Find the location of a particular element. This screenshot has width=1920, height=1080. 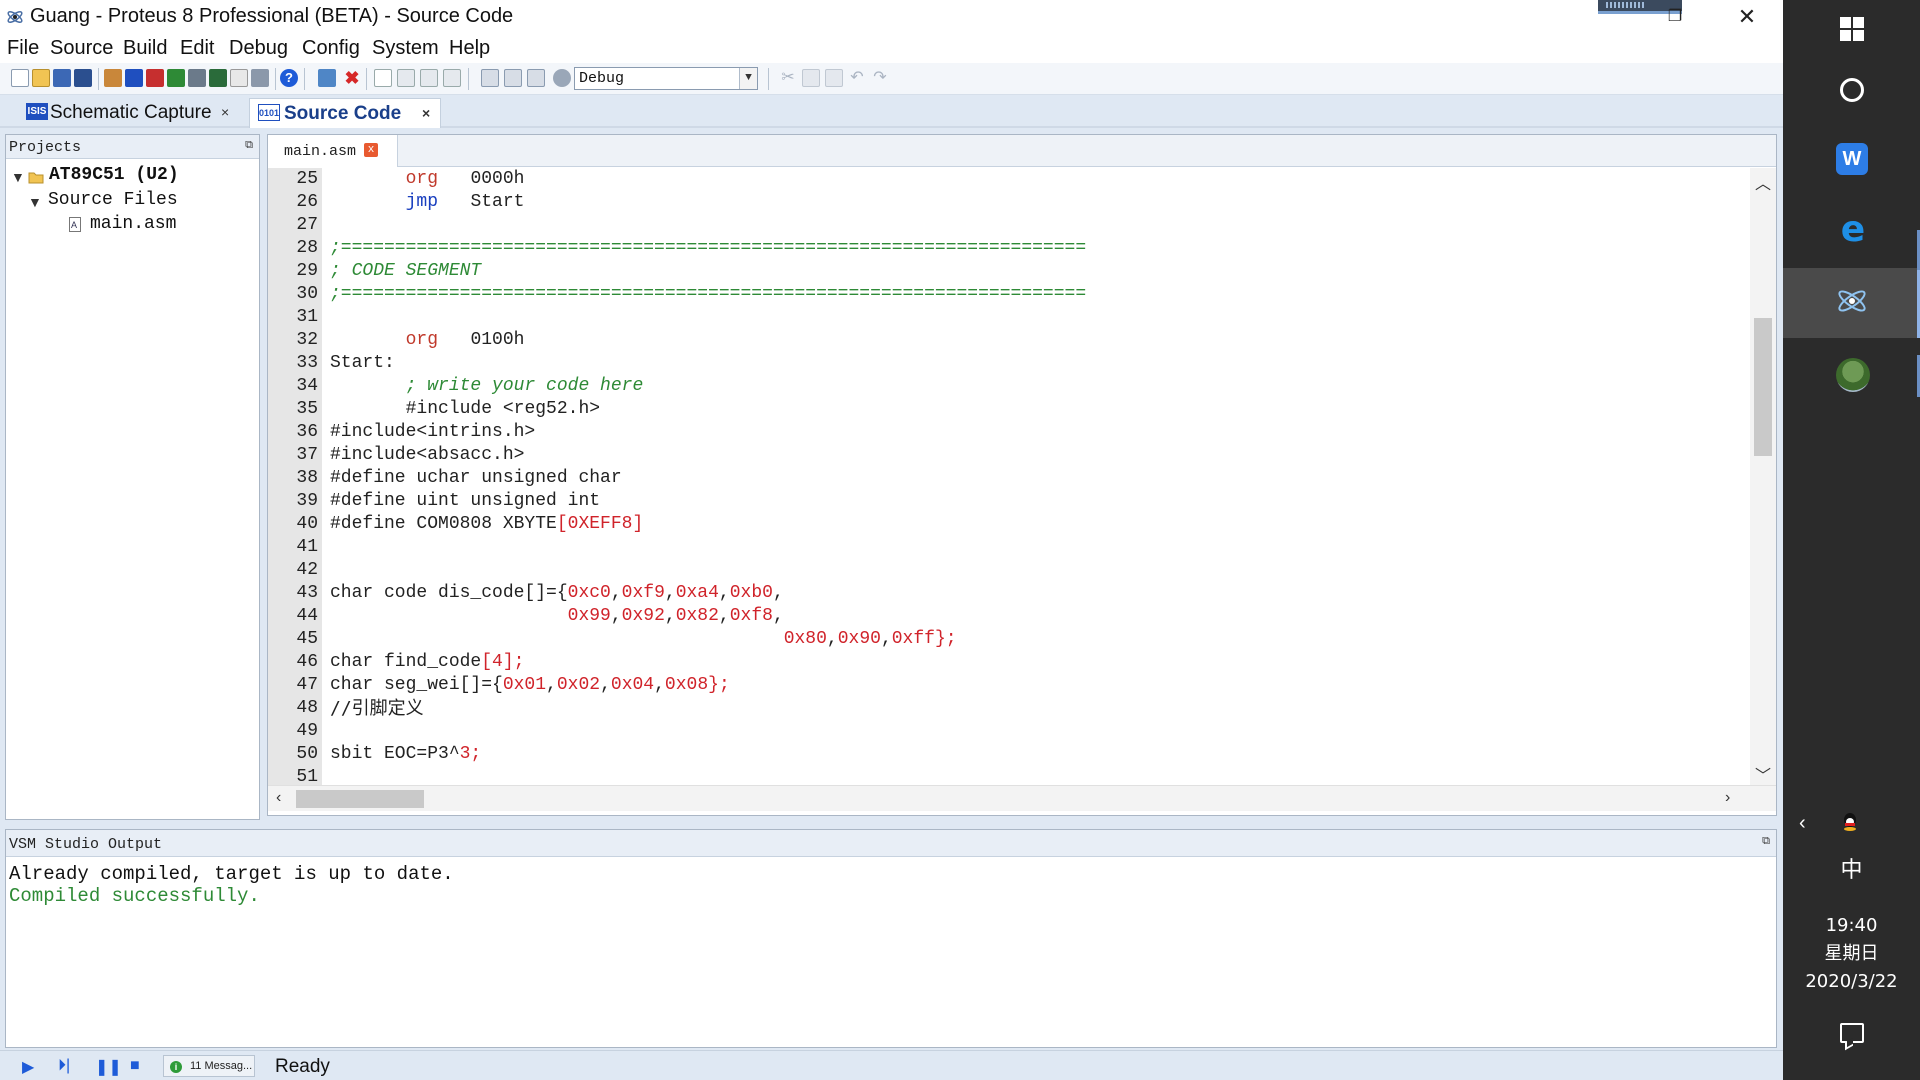

line-number: 41 is located at coordinates (307, 547).